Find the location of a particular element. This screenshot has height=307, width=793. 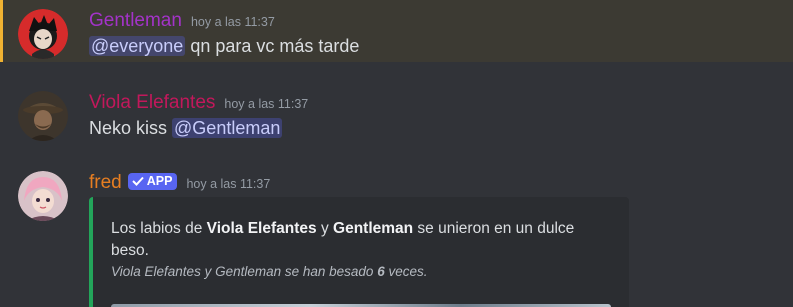

mention-everyone: @everyone is located at coordinates (137, 46).